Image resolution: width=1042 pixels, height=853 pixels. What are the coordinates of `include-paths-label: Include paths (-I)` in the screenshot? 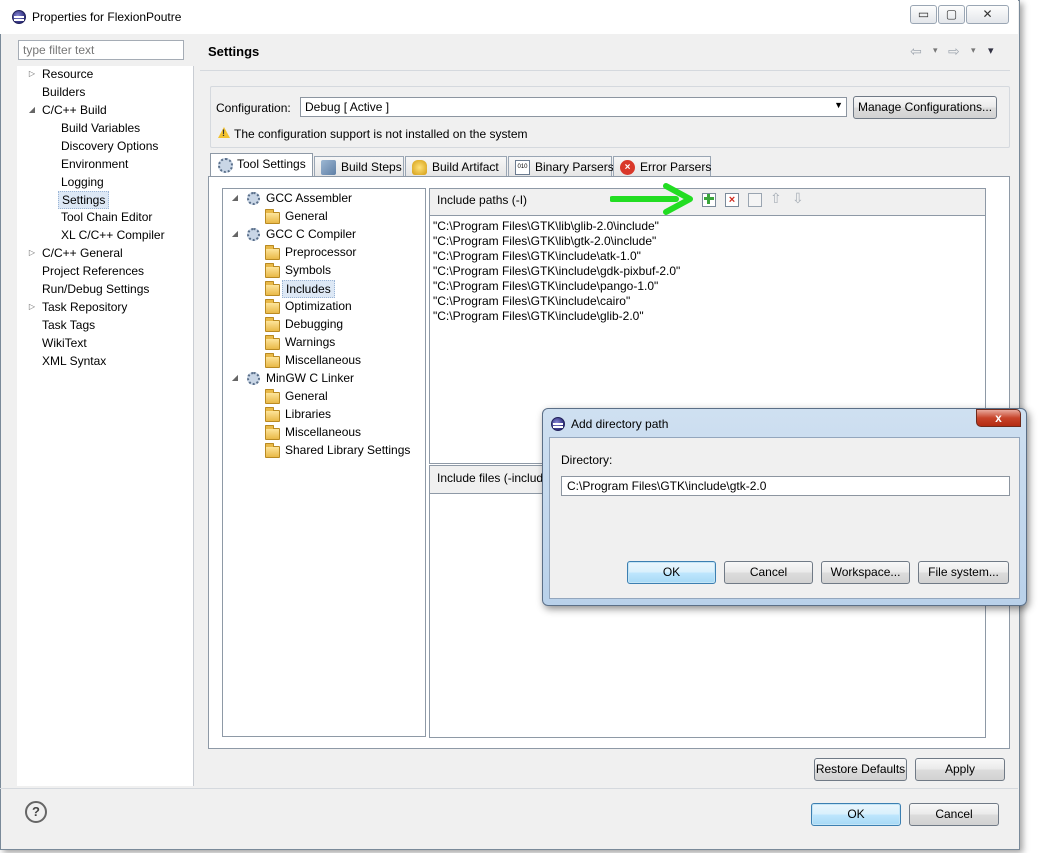 It's located at (482, 200).